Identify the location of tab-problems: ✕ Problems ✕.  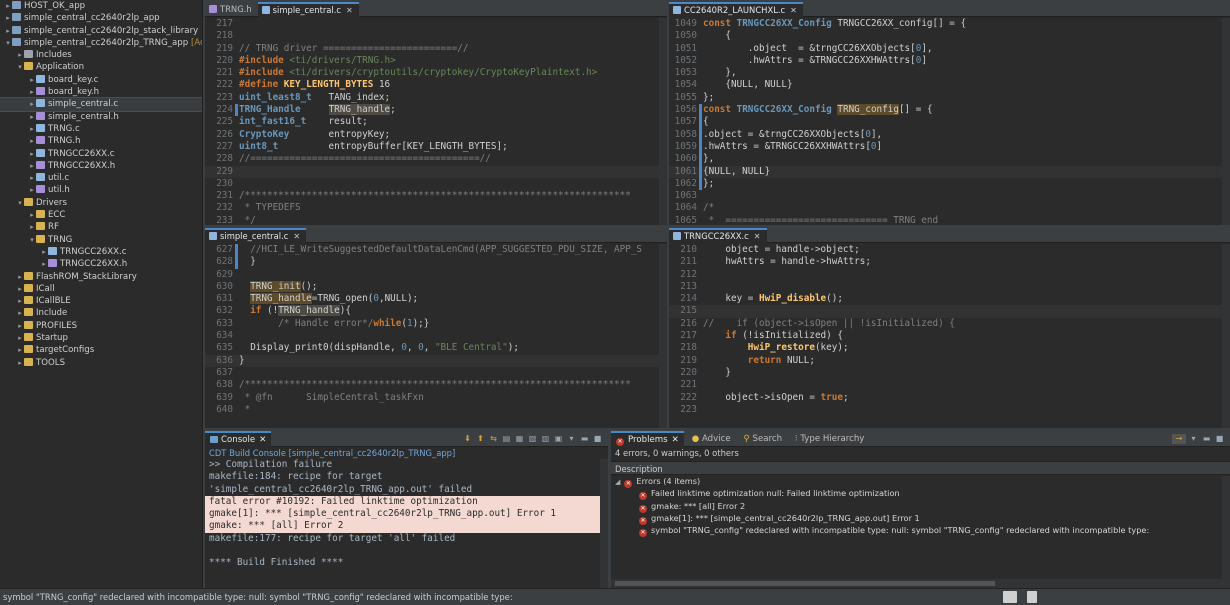
(647, 439).